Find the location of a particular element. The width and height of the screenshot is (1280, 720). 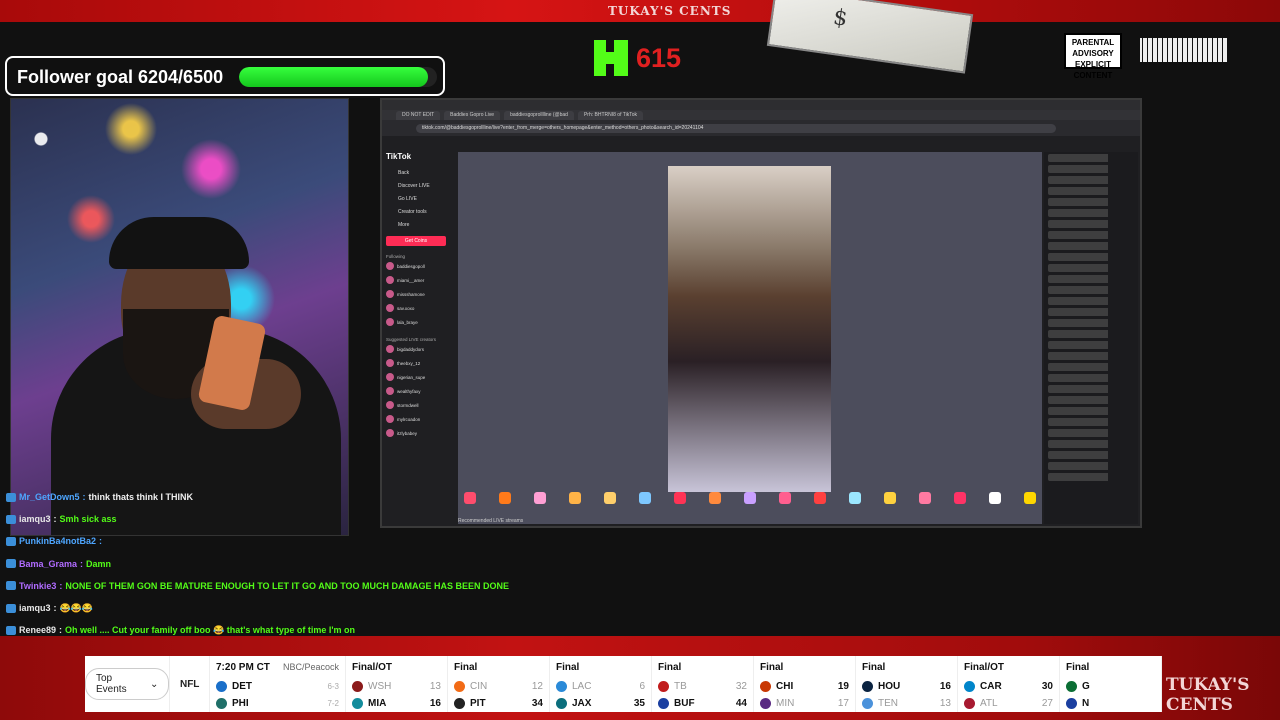

tiktok-user-item: missshamone is located at coordinates (421, 294).